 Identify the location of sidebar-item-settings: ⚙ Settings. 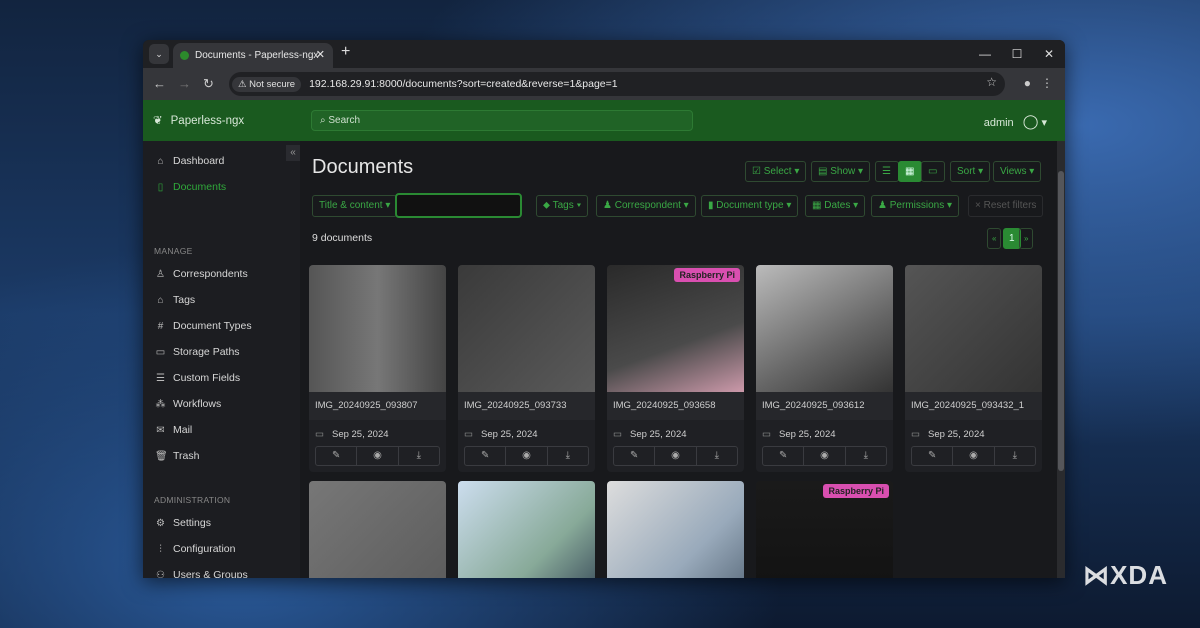
(183, 523).